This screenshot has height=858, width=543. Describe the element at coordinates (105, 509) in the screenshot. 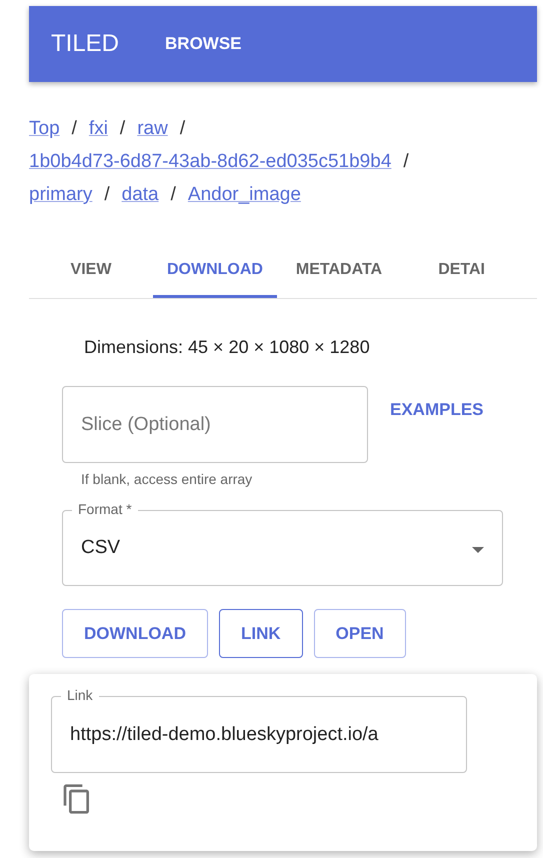

I see `field-label: Format *` at that location.